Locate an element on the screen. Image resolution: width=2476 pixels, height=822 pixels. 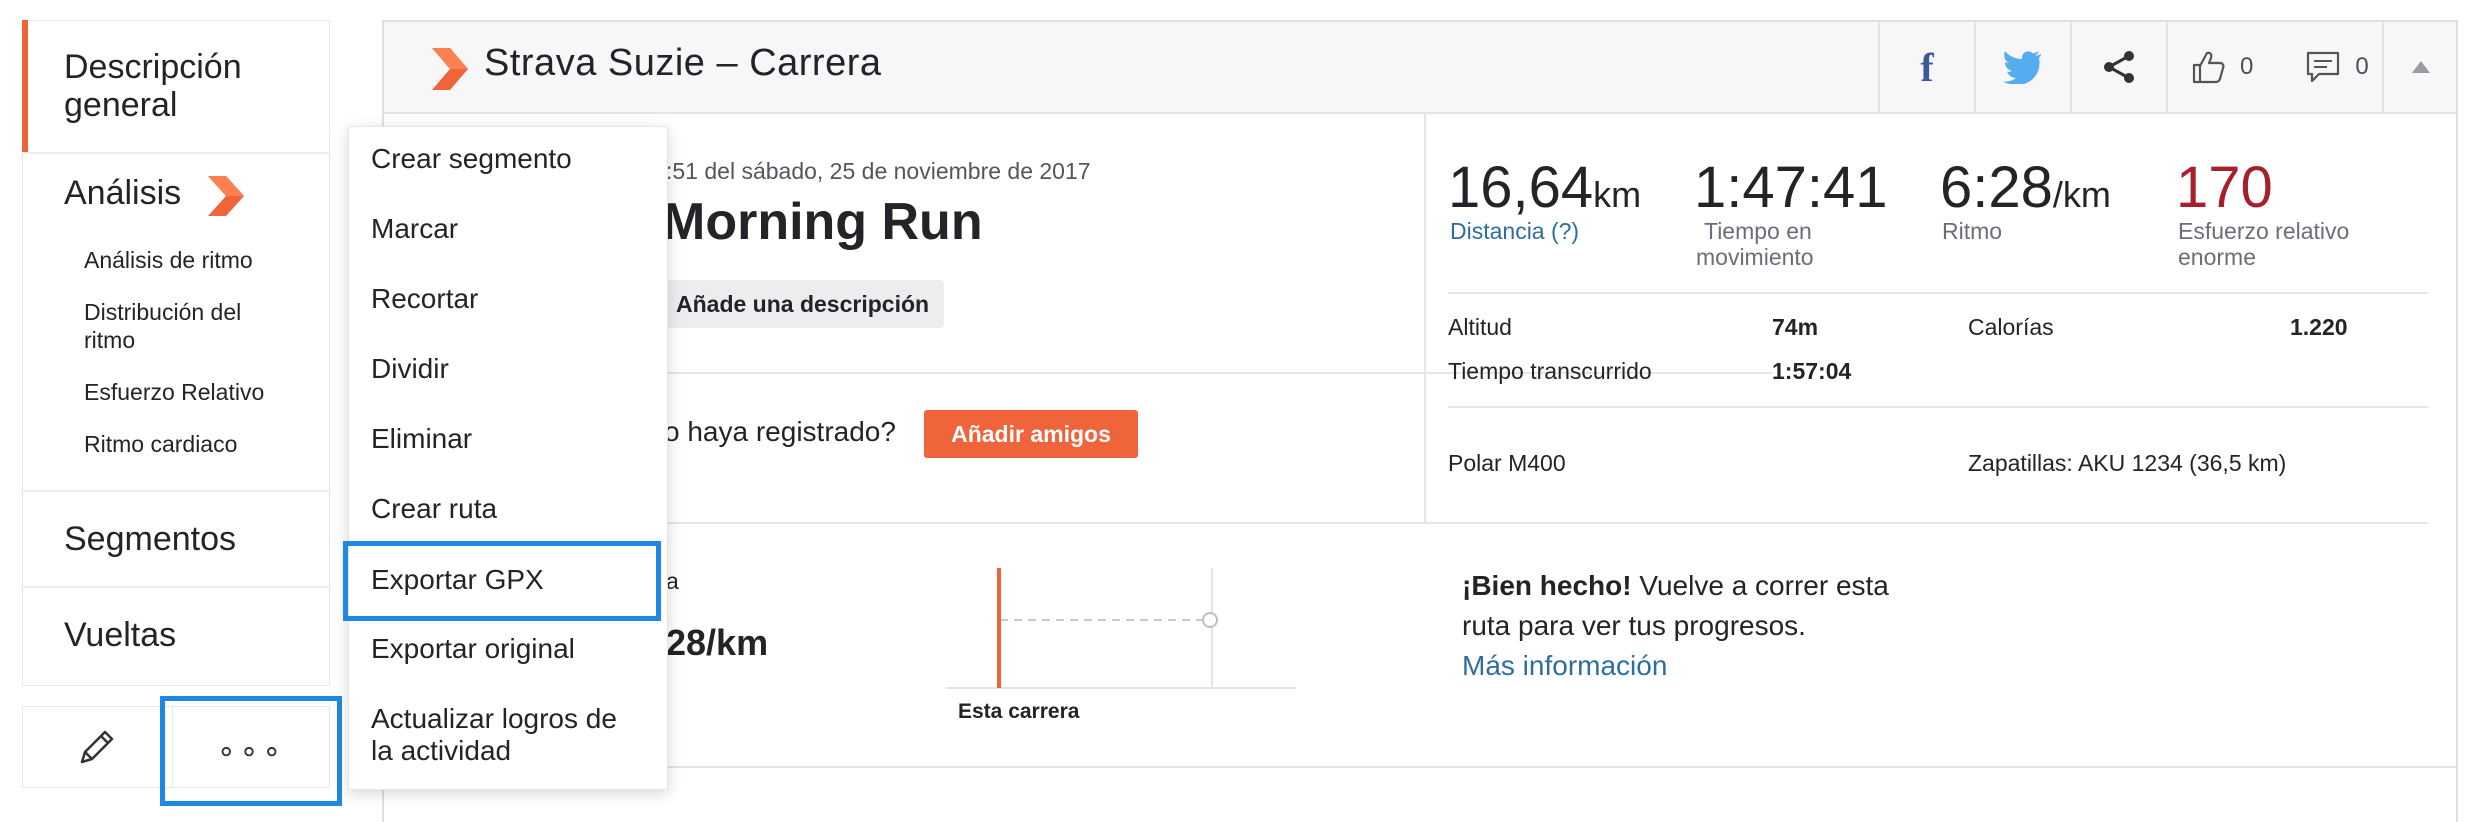
pace-stat: 6:28/km is located at coordinates (2025, 191).